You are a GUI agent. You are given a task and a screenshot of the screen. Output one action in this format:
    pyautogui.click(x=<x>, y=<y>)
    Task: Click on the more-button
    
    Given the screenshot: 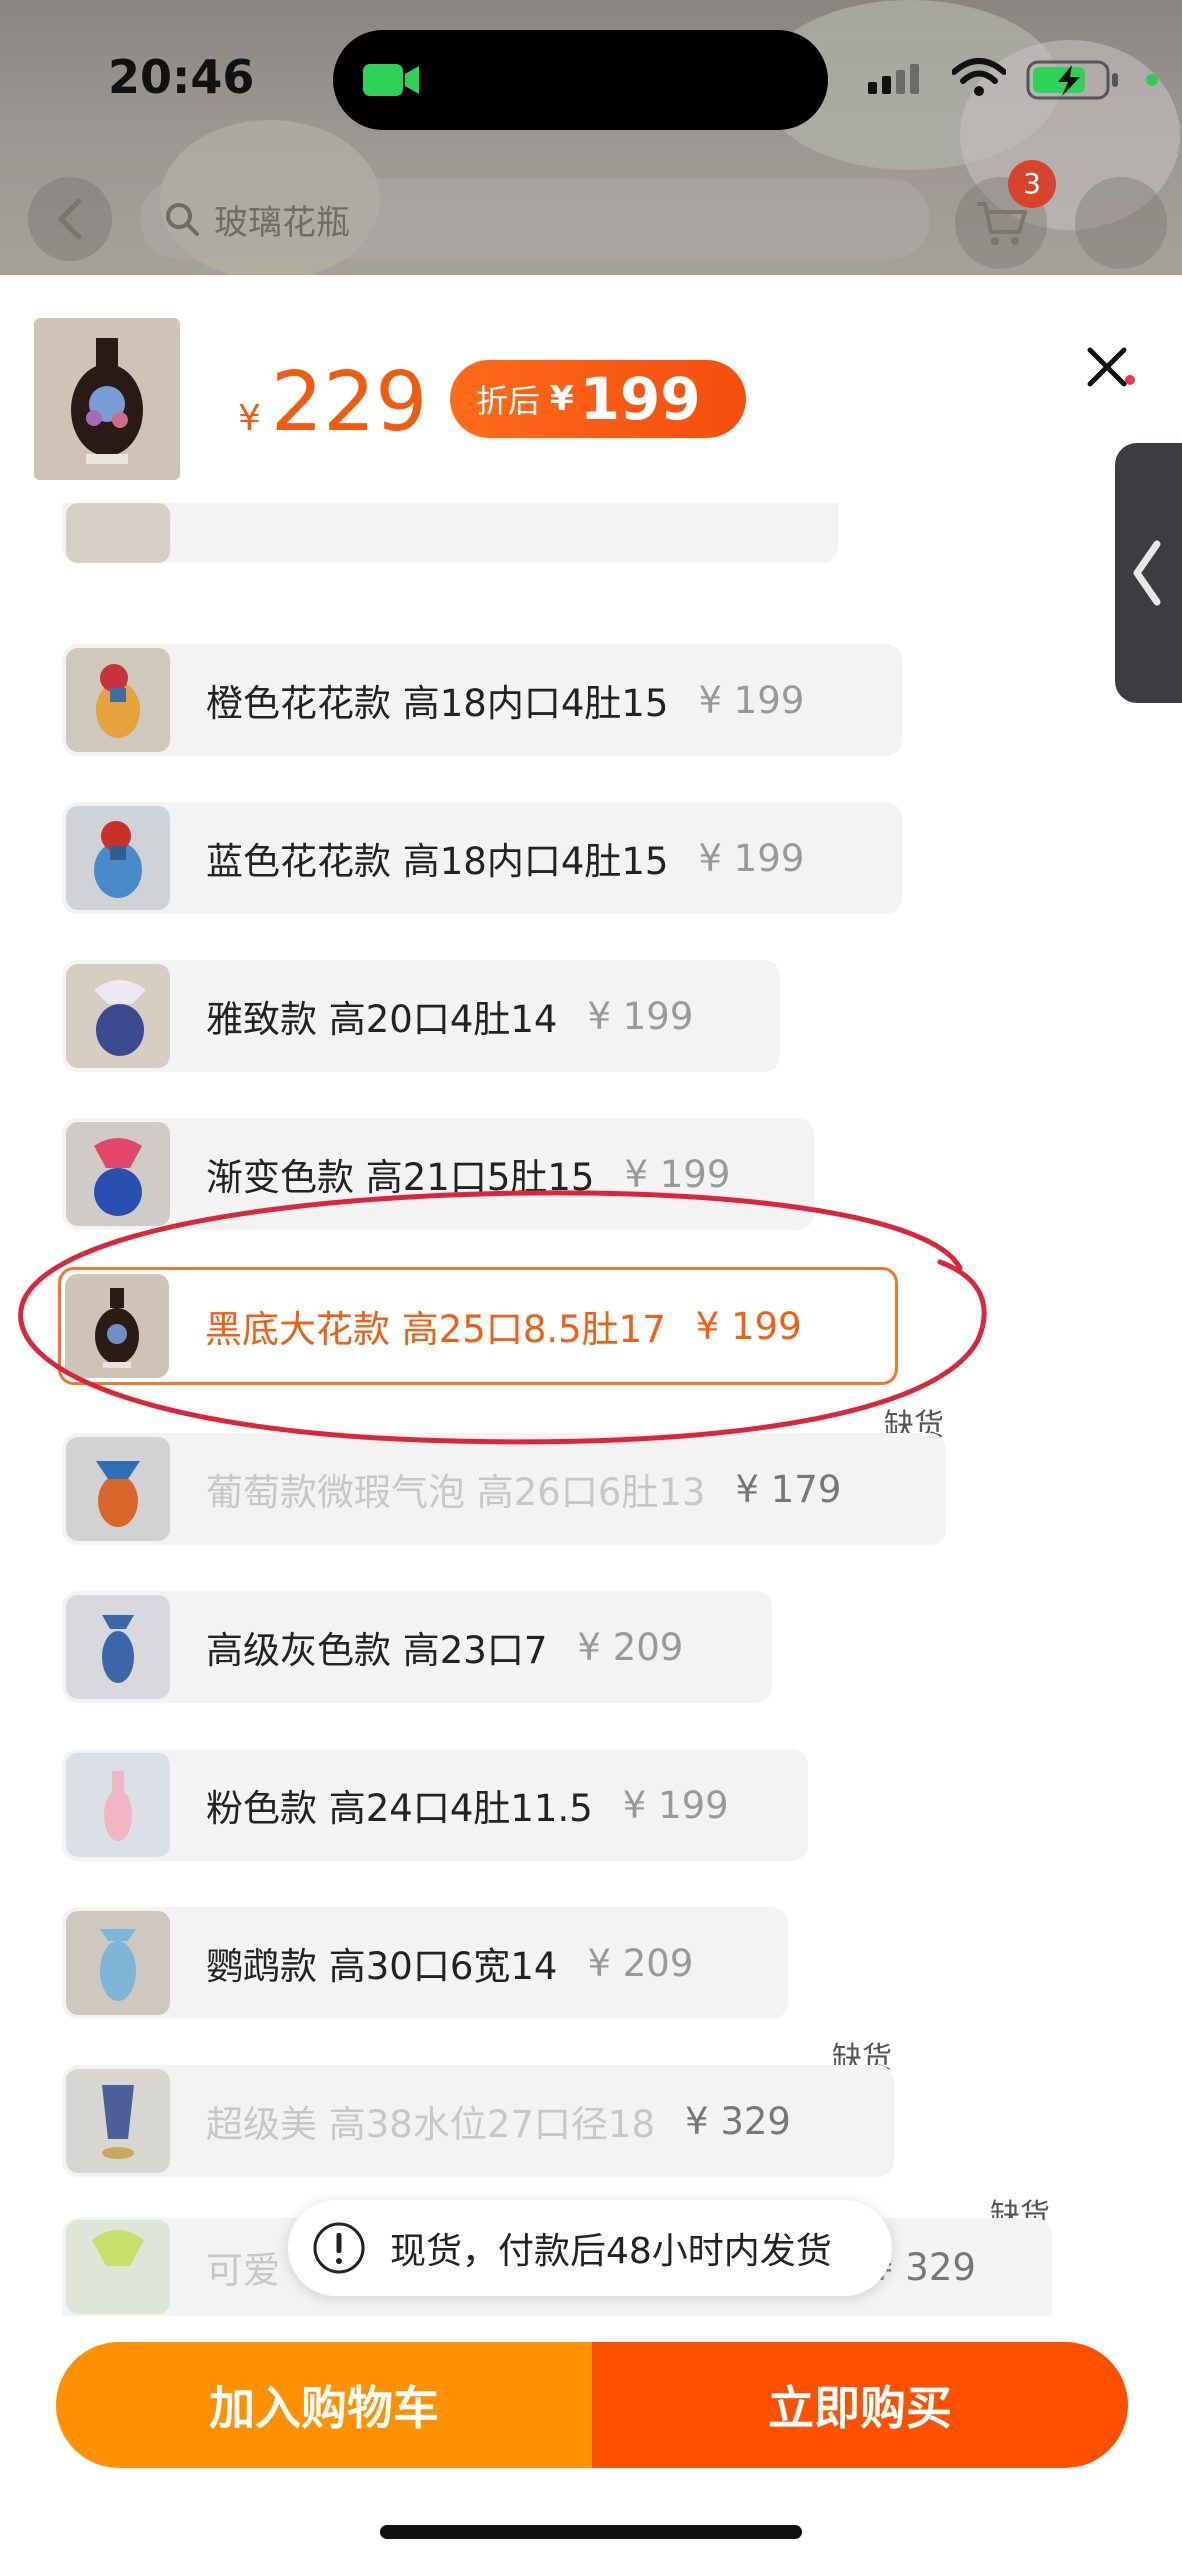 What is the action you would take?
    pyautogui.click(x=1121, y=223)
    